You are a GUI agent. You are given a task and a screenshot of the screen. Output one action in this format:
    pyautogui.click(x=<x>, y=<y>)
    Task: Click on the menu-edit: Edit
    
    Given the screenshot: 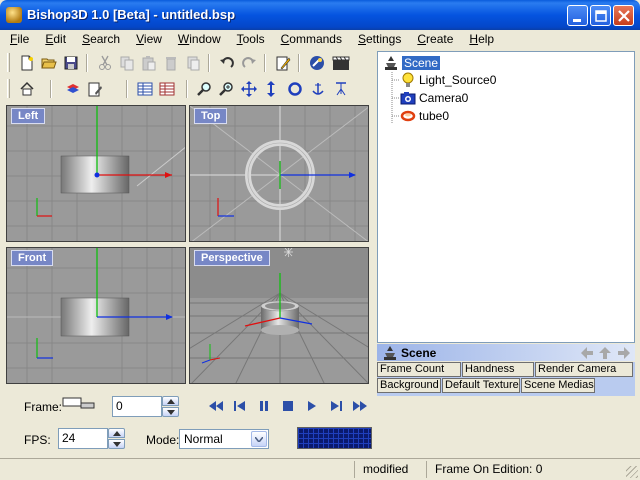 What is the action you would take?
    pyautogui.click(x=53, y=39)
    